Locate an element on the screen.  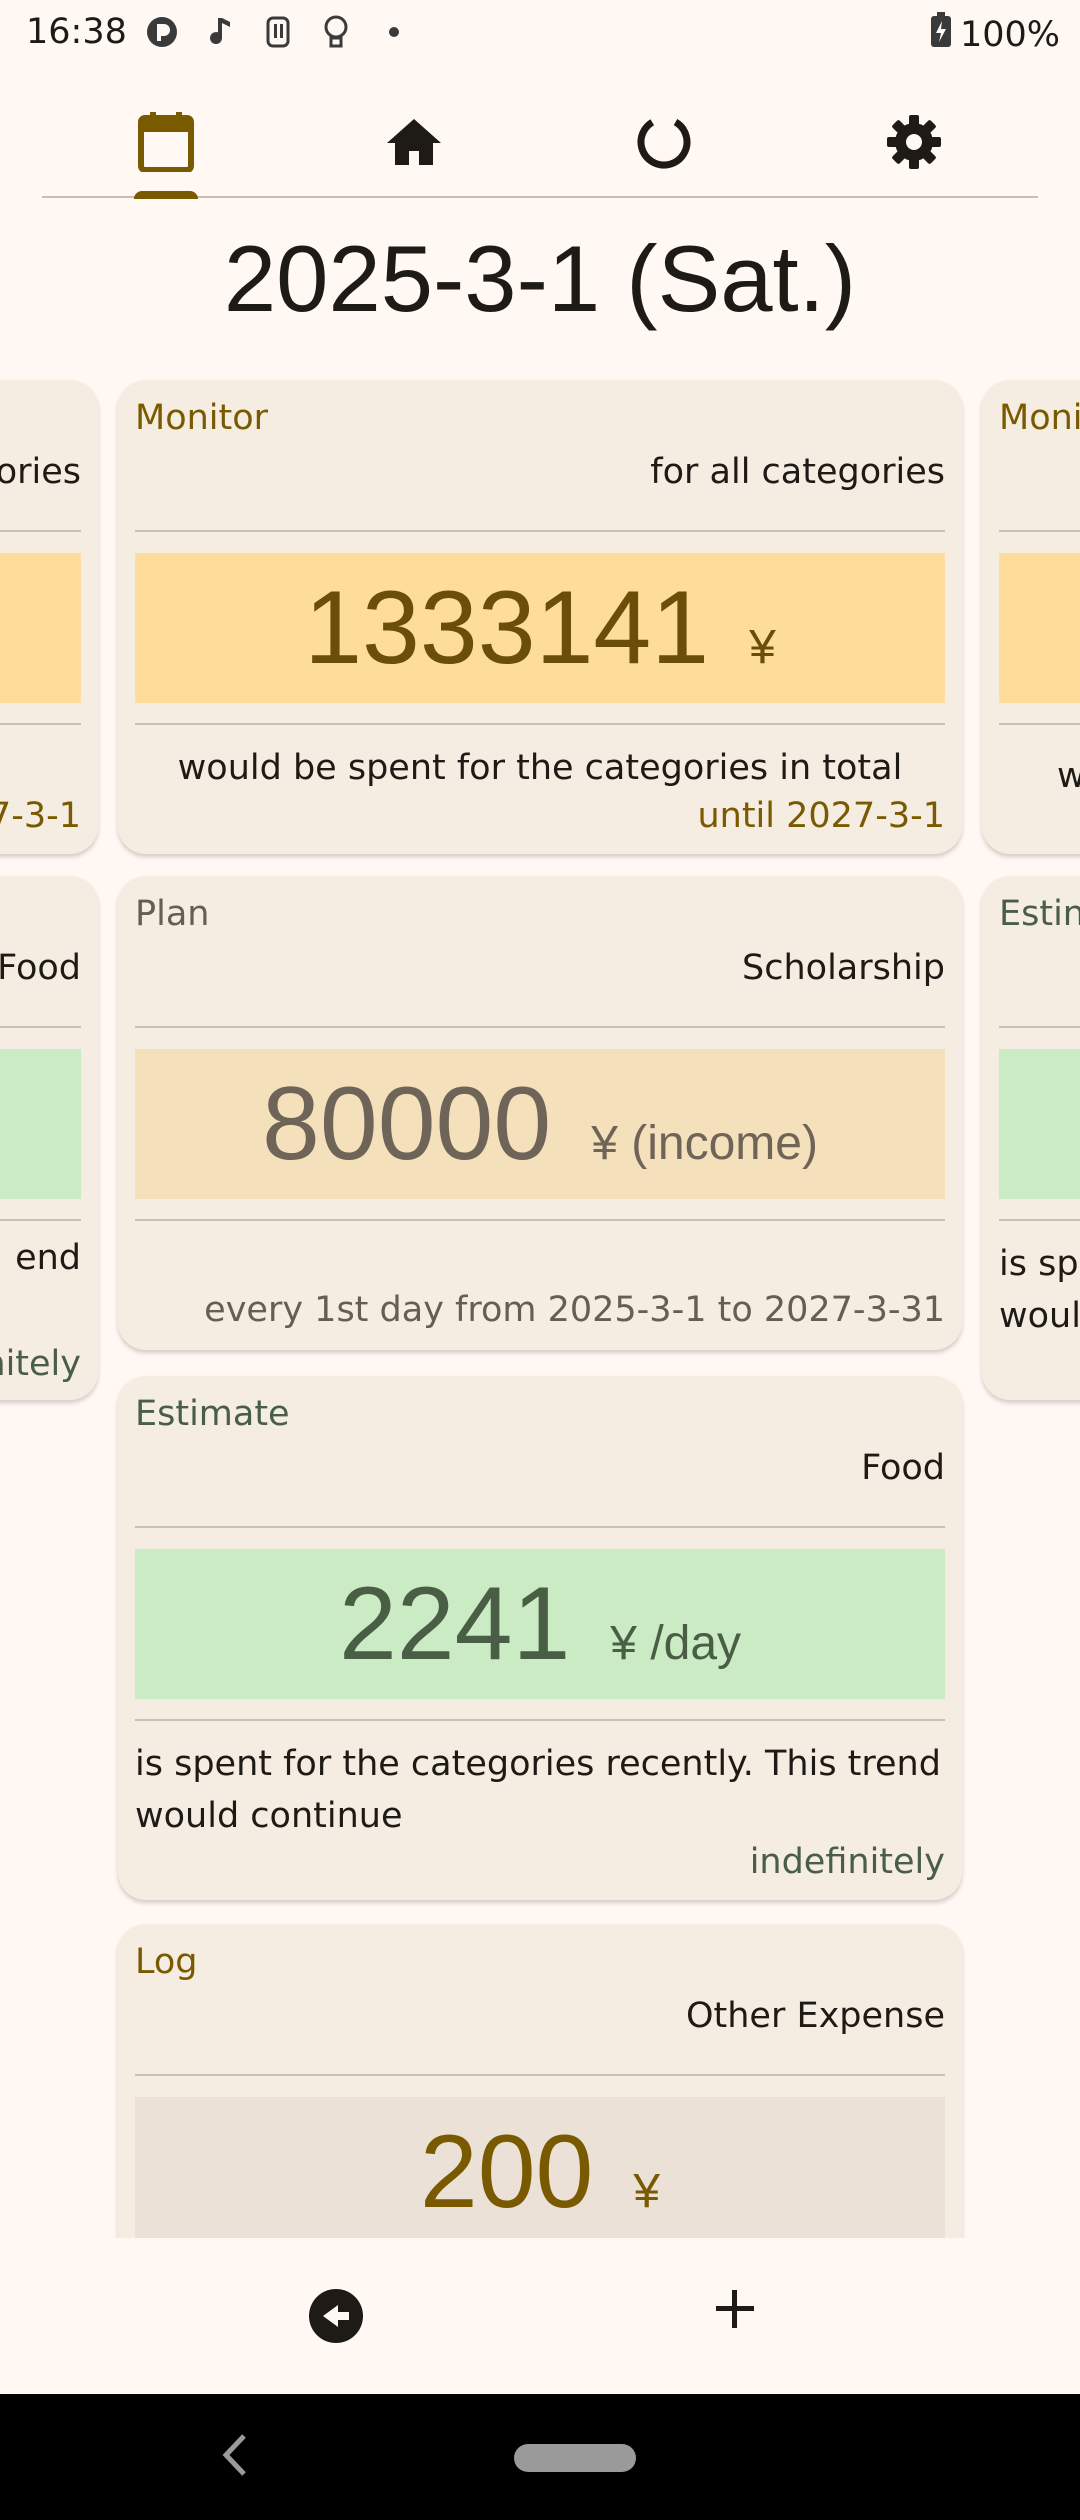
system-back-button is located at coordinates (235, 2457).